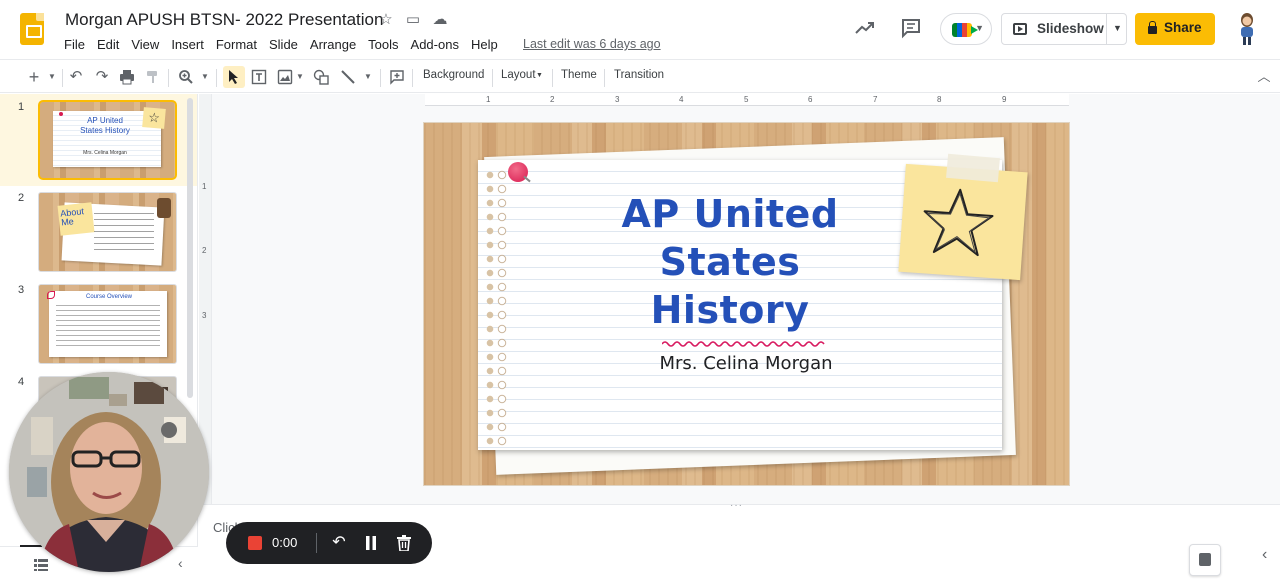 The height and width of the screenshot is (582, 1280). I want to click on cloud-status-icon: ☁, so click(440, 20).